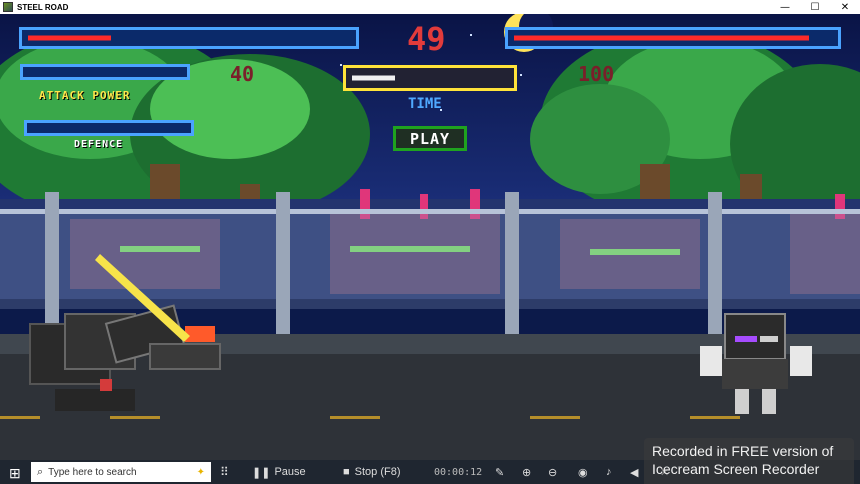 This screenshot has height=484, width=860. What do you see at coordinates (743, 451) in the screenshot?
I see `watermark-line-1: Recorded in FREE version of` at bounding box center [743, 451].